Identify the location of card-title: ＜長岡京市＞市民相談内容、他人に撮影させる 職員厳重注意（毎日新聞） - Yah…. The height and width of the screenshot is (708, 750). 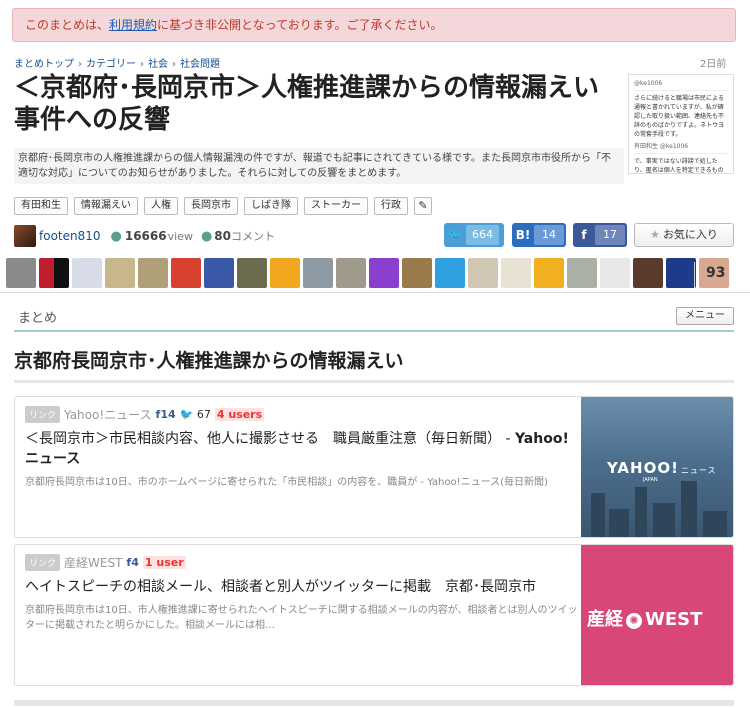
(303, 449).